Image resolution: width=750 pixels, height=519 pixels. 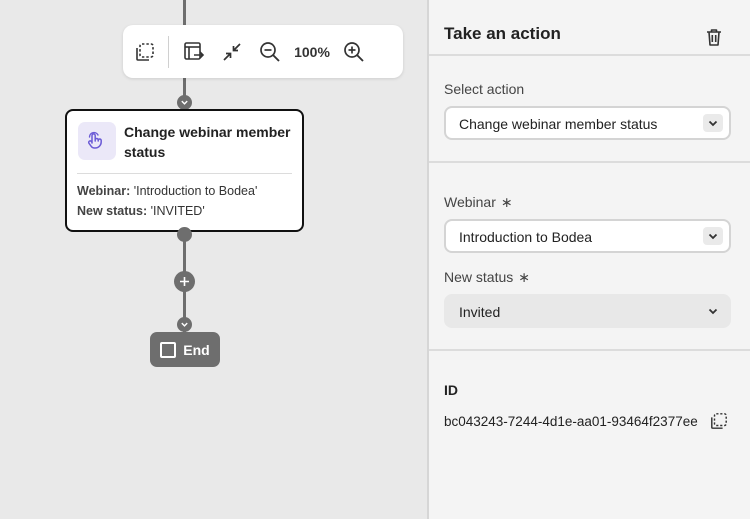 I want to click on zoom-out-icon, so click(x=270, y=51).